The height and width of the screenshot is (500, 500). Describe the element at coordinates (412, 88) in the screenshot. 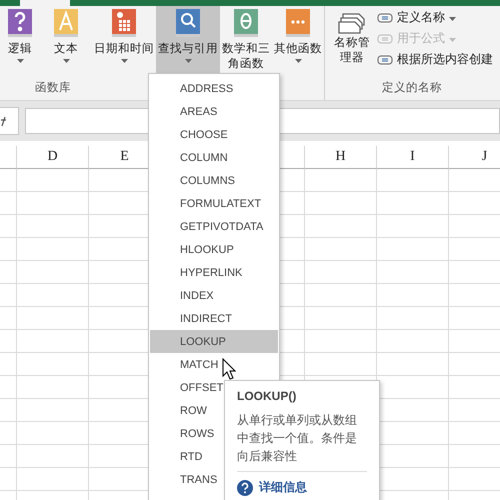

I see `group-label: 定义的名称` at that location.